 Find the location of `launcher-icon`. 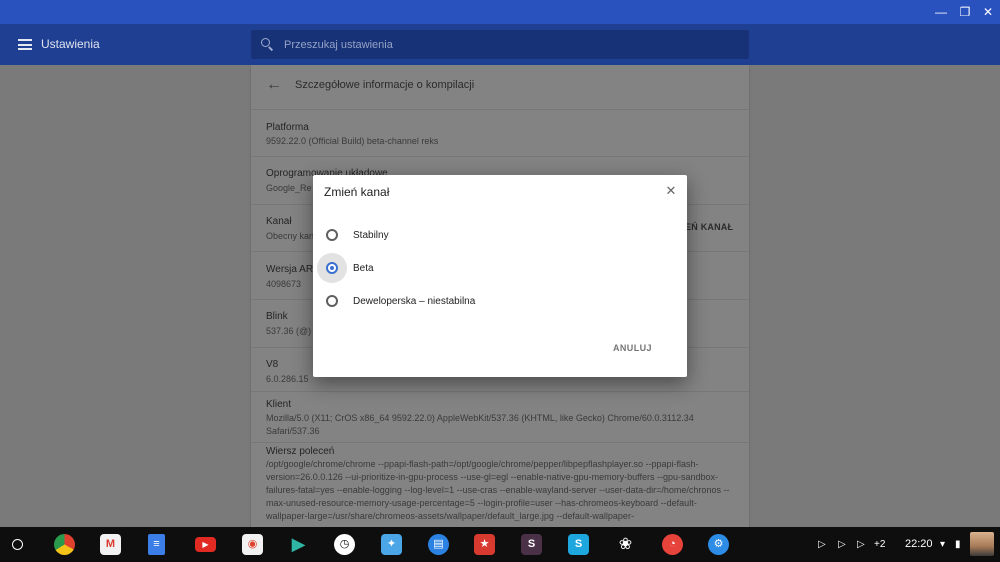

launcher-icon is located at coordinates (17, 544).